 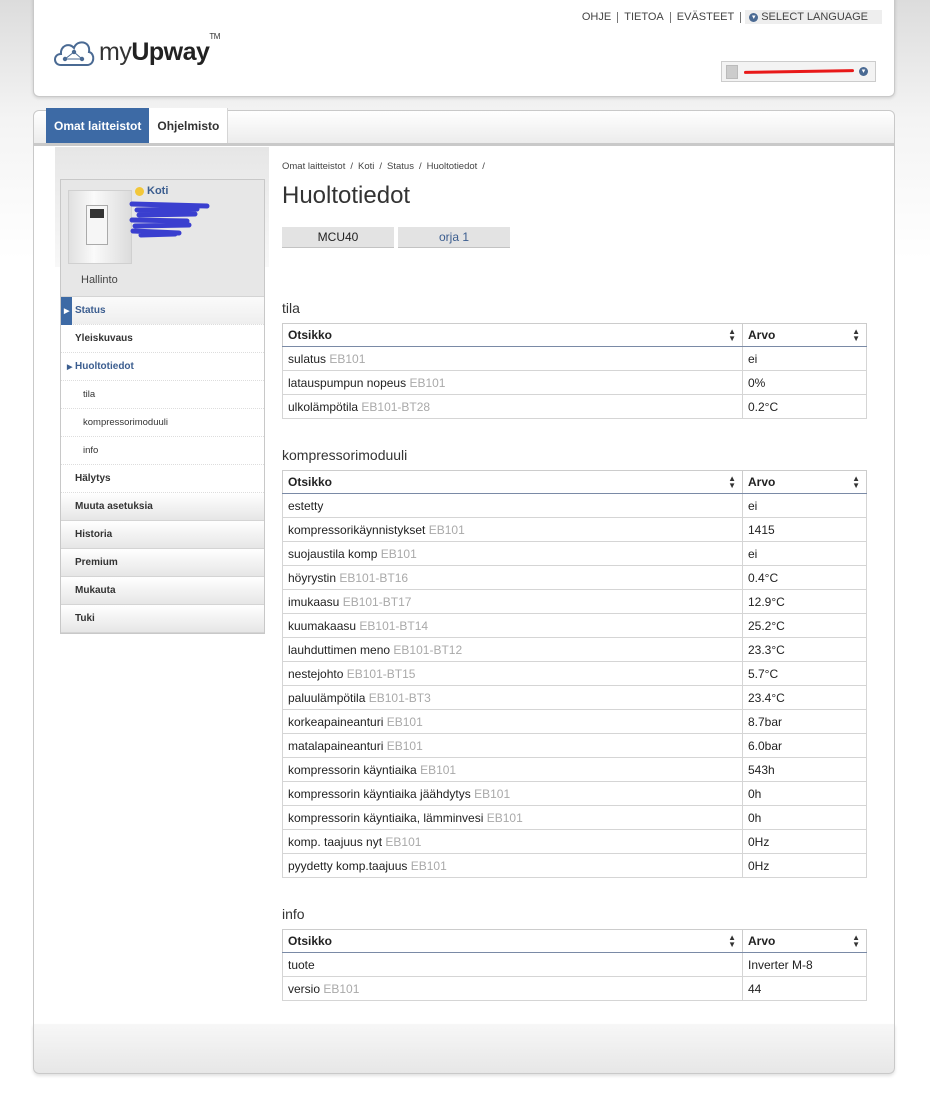 What do you see at coordinates (162, 423) in the screenshot?
I see `sidebar-item-compressor-module: kompressorimoduuli` at bounding box center [162, 423].